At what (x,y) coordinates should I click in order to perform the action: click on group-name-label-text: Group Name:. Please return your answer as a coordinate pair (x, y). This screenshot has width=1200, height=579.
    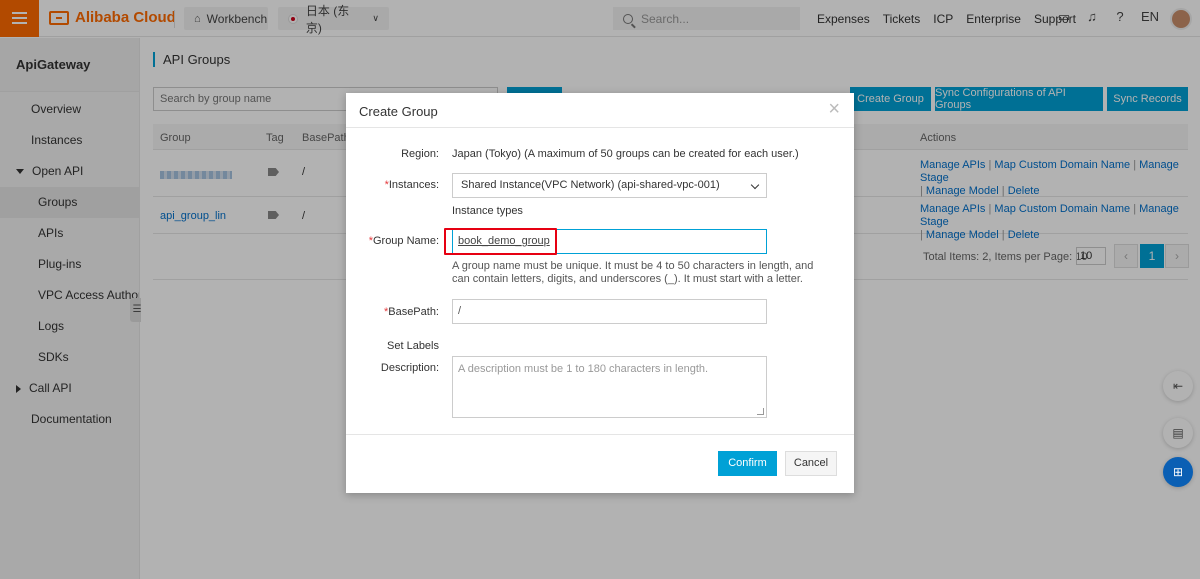
    Looking at the image, I should click on (405, 241).